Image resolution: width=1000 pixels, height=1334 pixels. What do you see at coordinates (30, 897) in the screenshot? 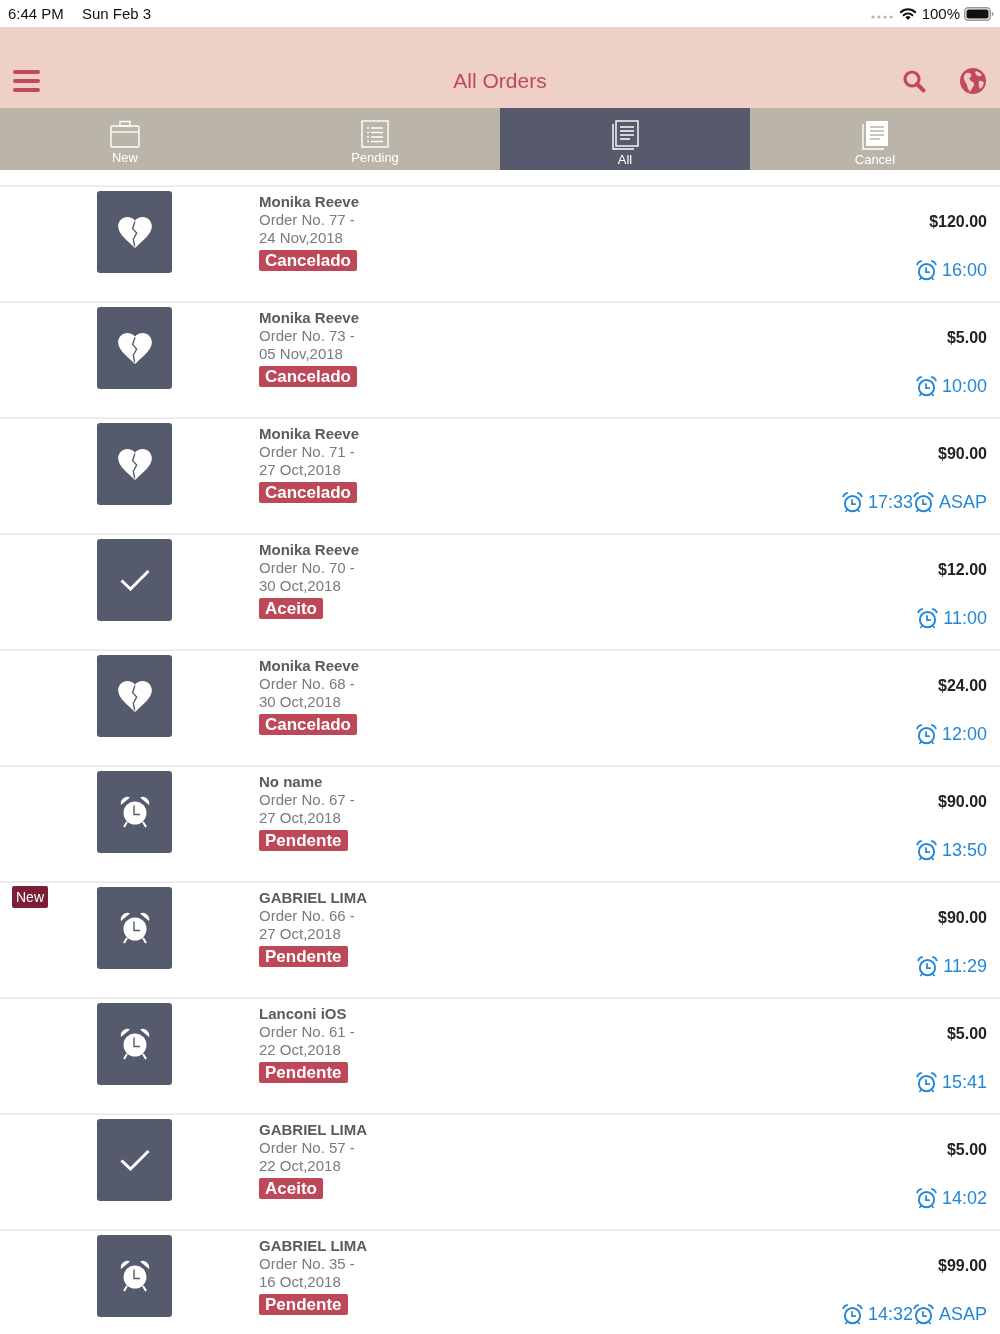
I see `new-tag: New` at bounding box center [30, 897].